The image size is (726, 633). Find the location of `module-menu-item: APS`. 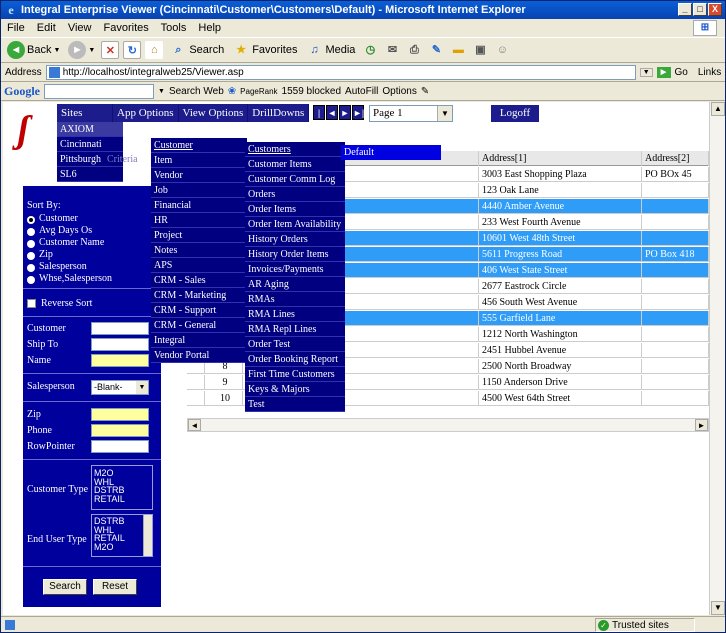

module-menu-item: APS is located at coordinates (199, 265).